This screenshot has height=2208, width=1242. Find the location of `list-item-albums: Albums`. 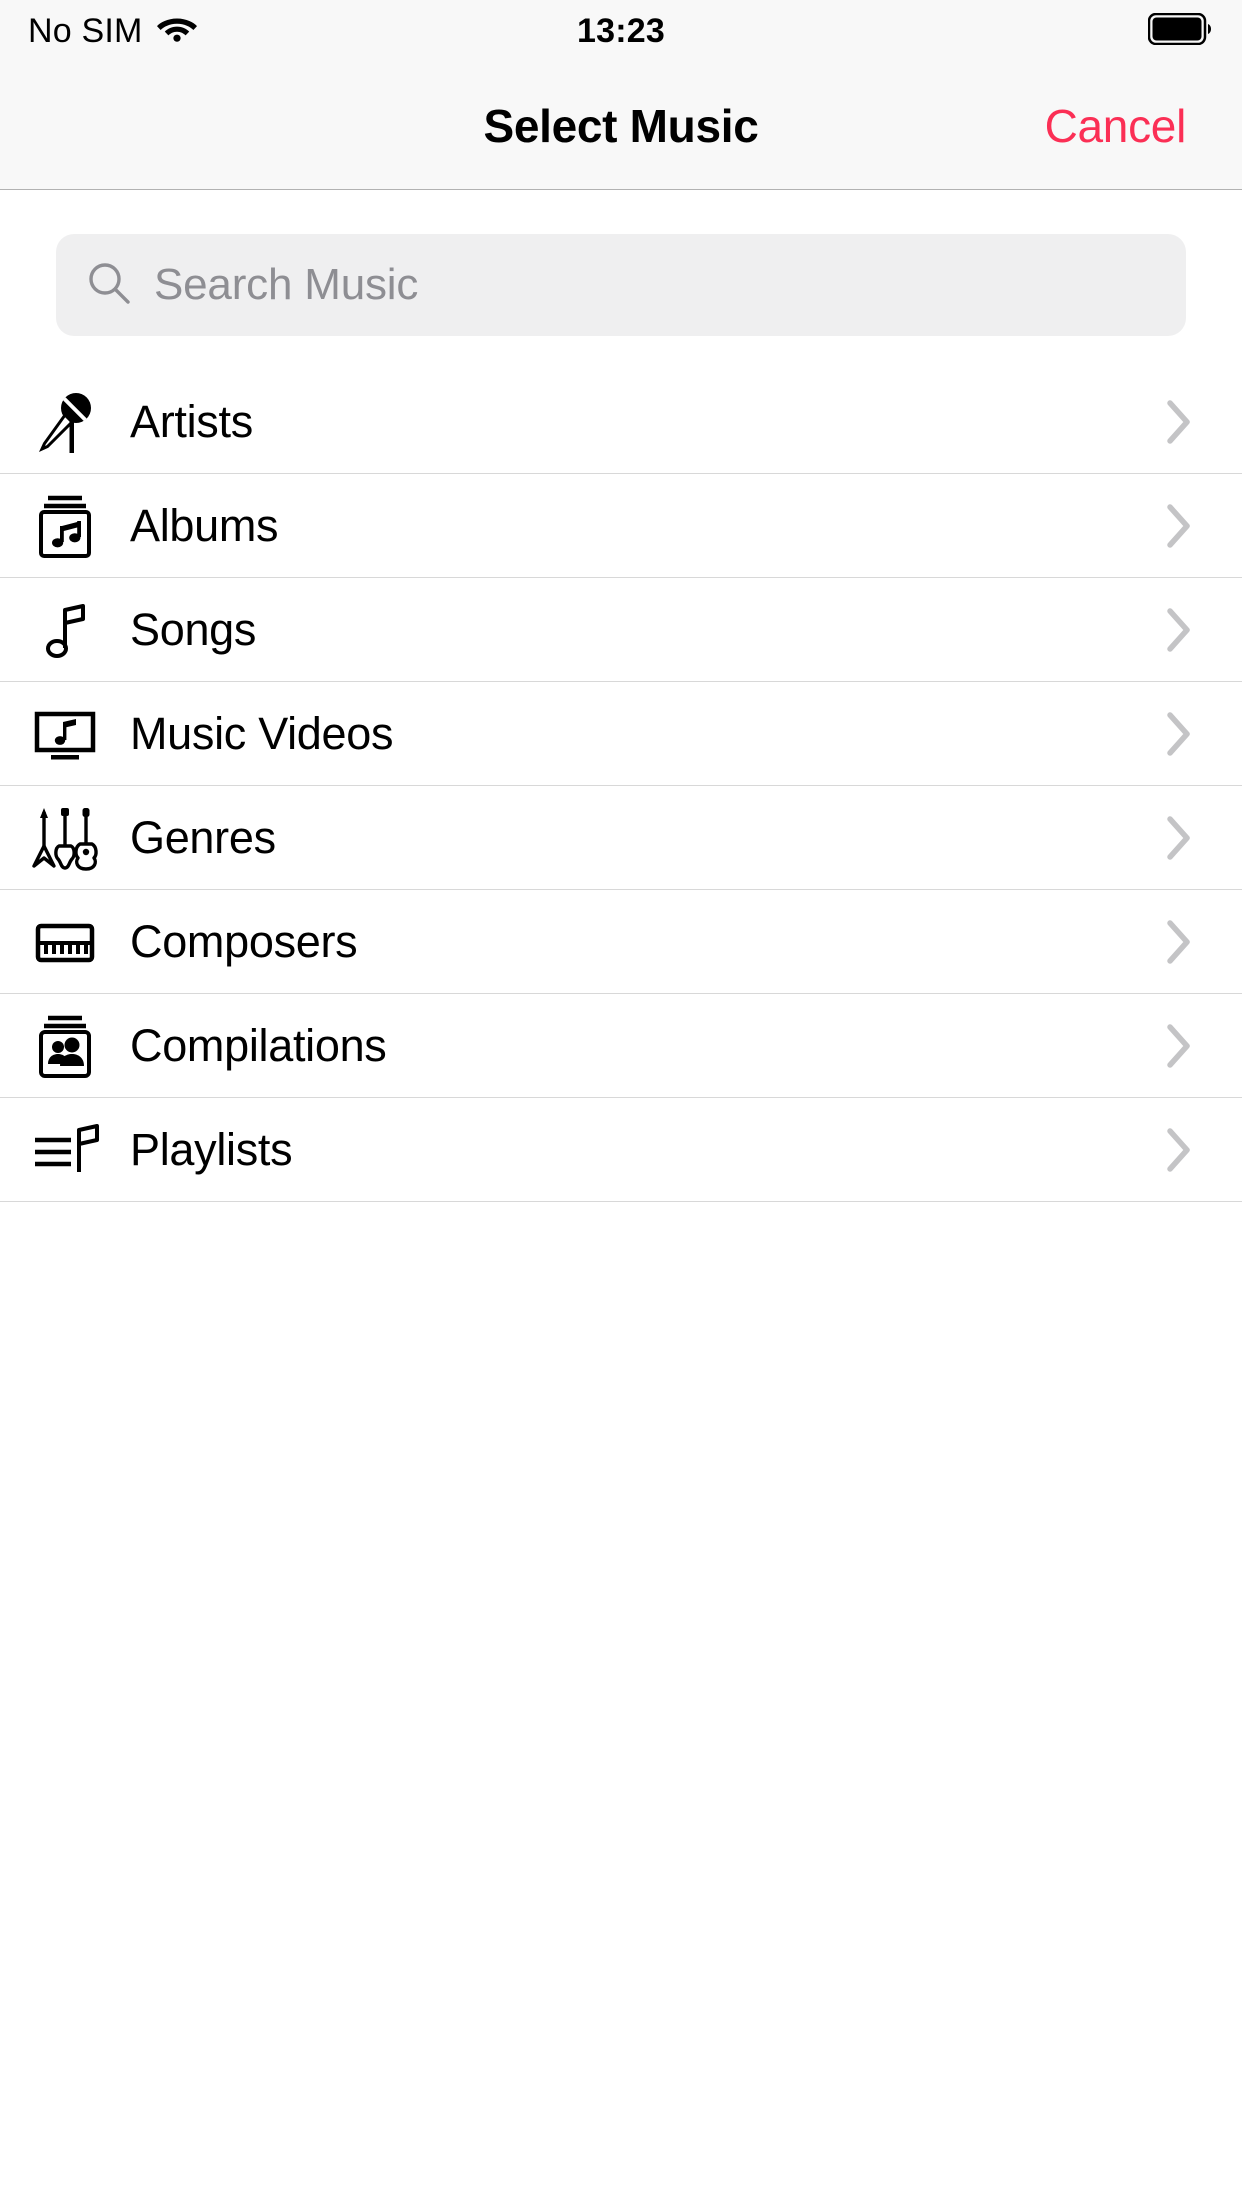

list-item-albums: Albums is located at coordinates (621, 526).